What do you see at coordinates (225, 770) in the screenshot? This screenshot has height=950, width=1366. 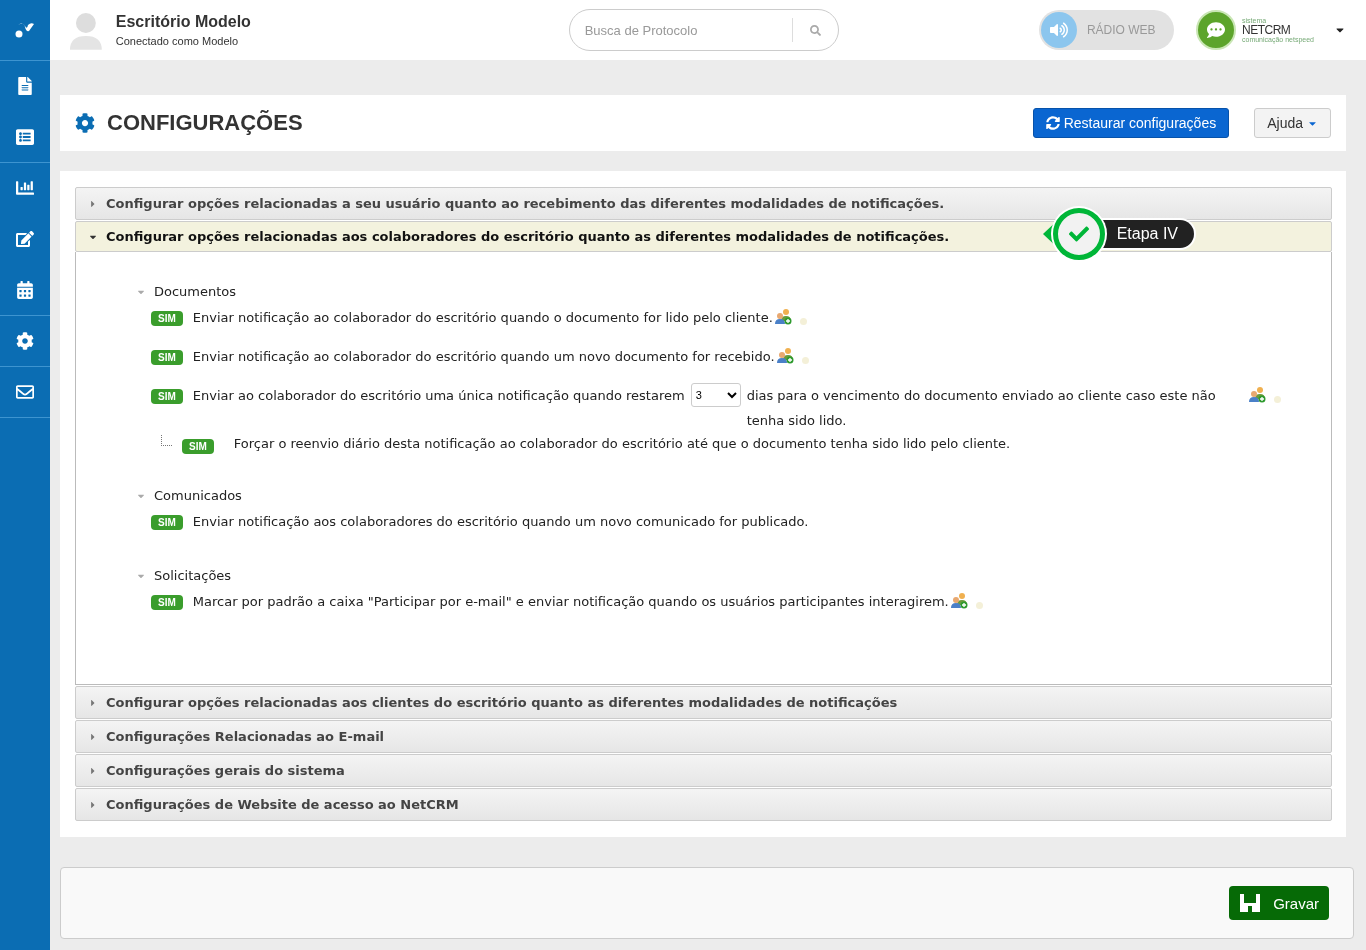 I see `section-title: Configurações gerais do sistema` at bounding box center [225, 770].